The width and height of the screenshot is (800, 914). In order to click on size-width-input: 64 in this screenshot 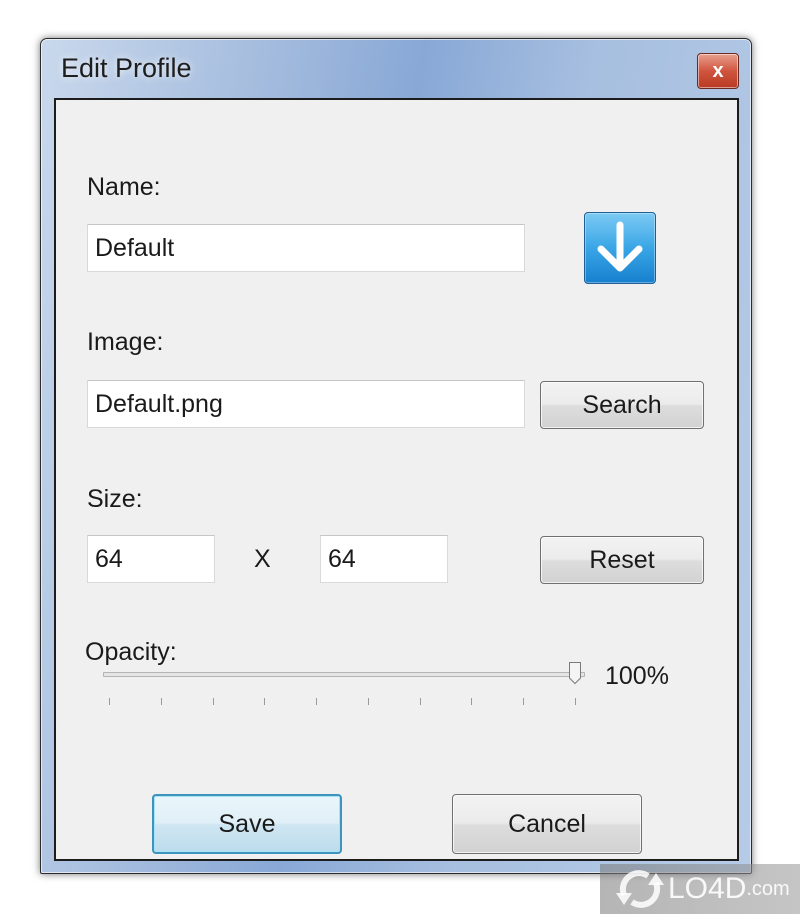, I will do `click(151, 559)`.